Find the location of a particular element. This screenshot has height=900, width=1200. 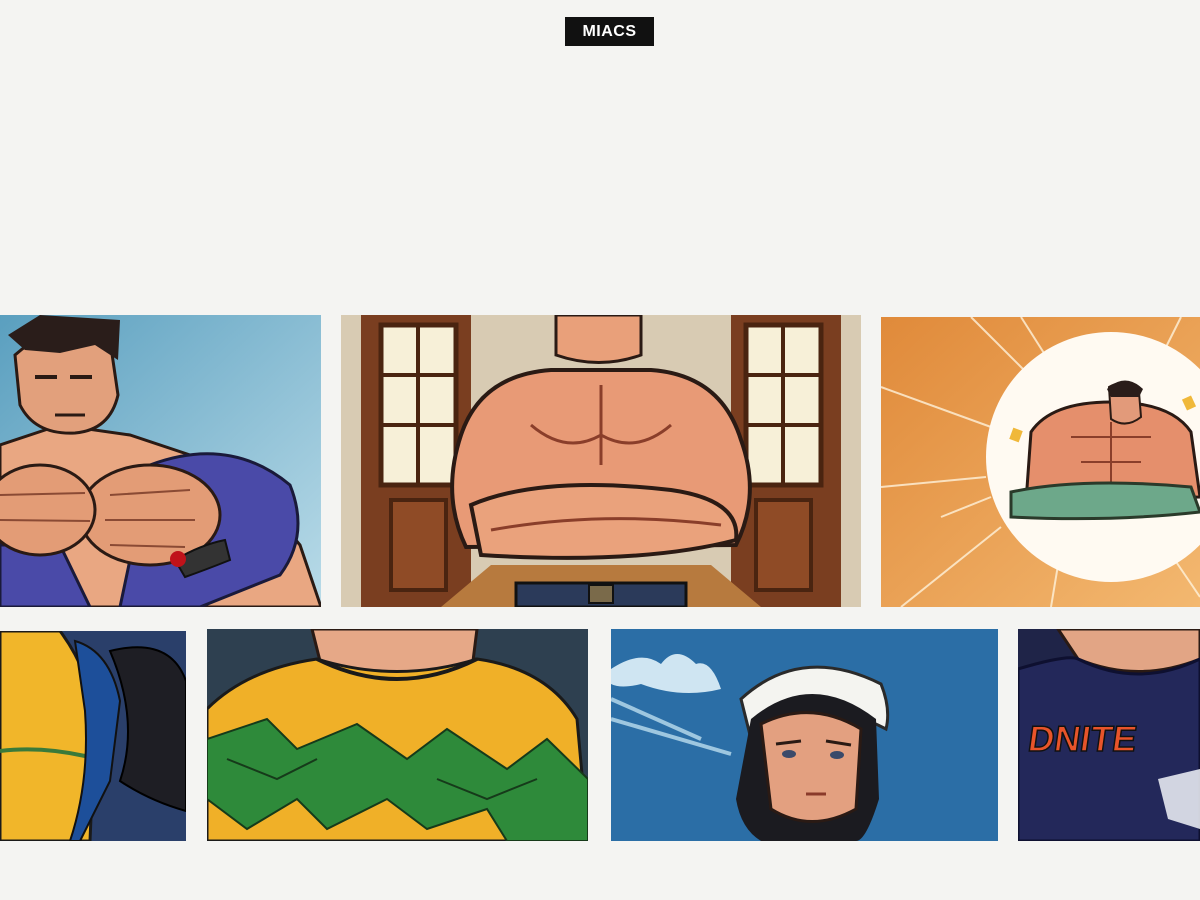

gallery-tile-7: DNITE is located at coordinates (1109, 735).